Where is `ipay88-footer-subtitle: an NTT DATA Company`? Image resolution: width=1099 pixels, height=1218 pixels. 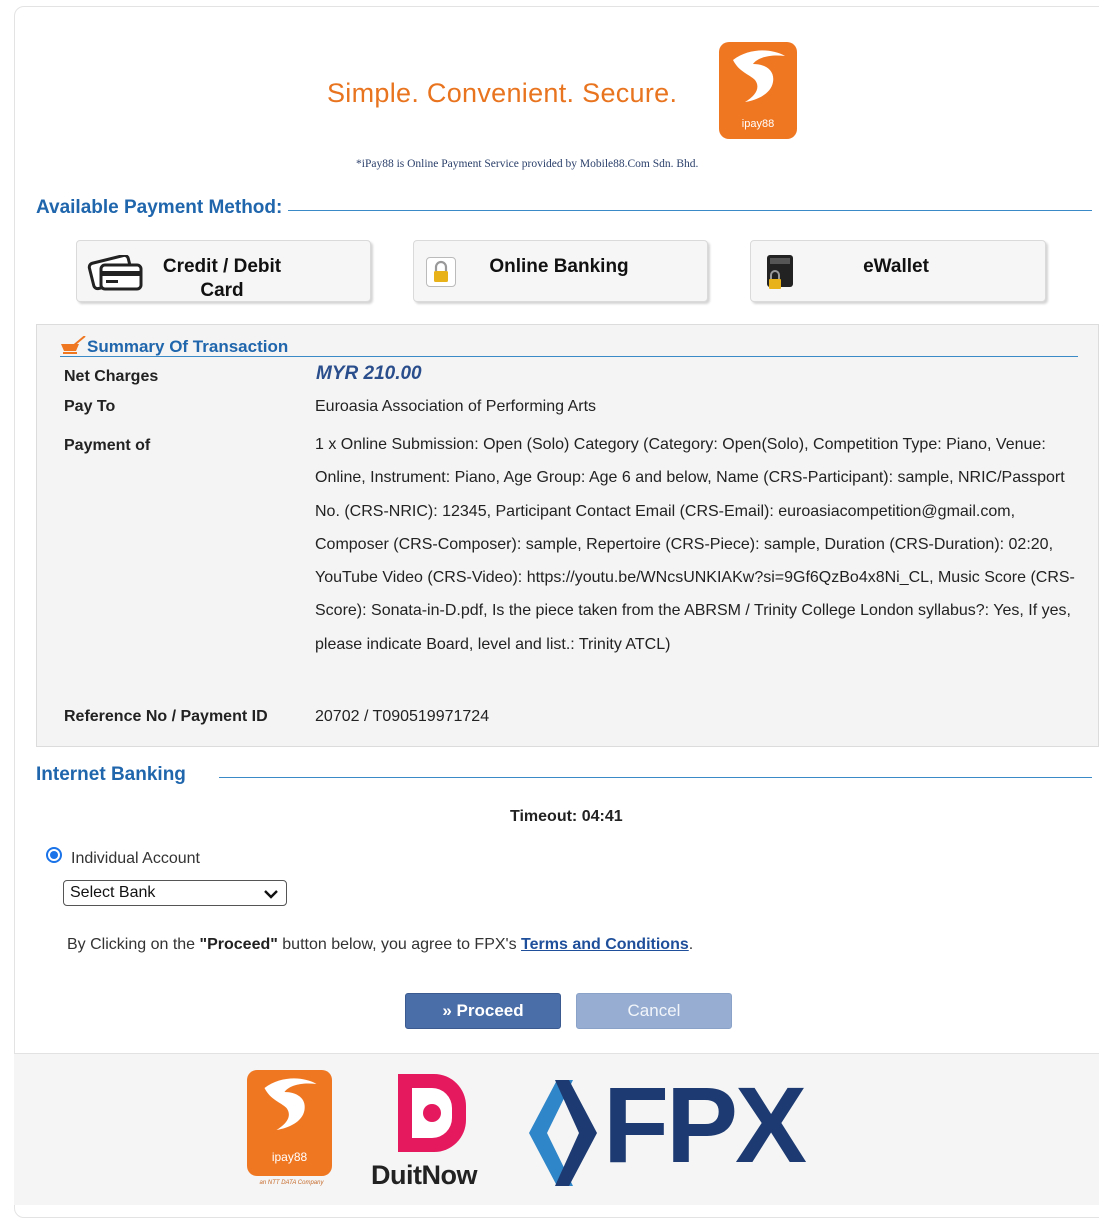
ipay88-footer-subtitle: an NTT DATA Company is located at coordinates (291, 1183).